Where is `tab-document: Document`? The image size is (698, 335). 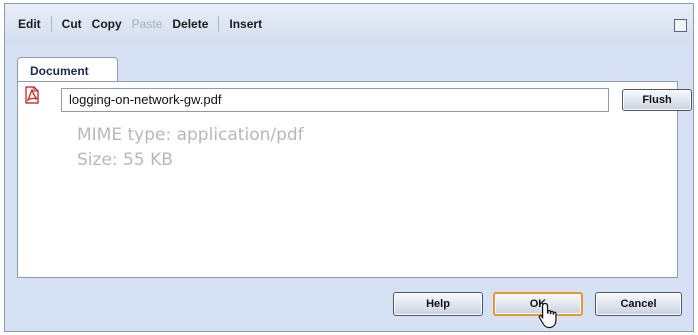 tab-document: Document is located at coordinates (67, 69).